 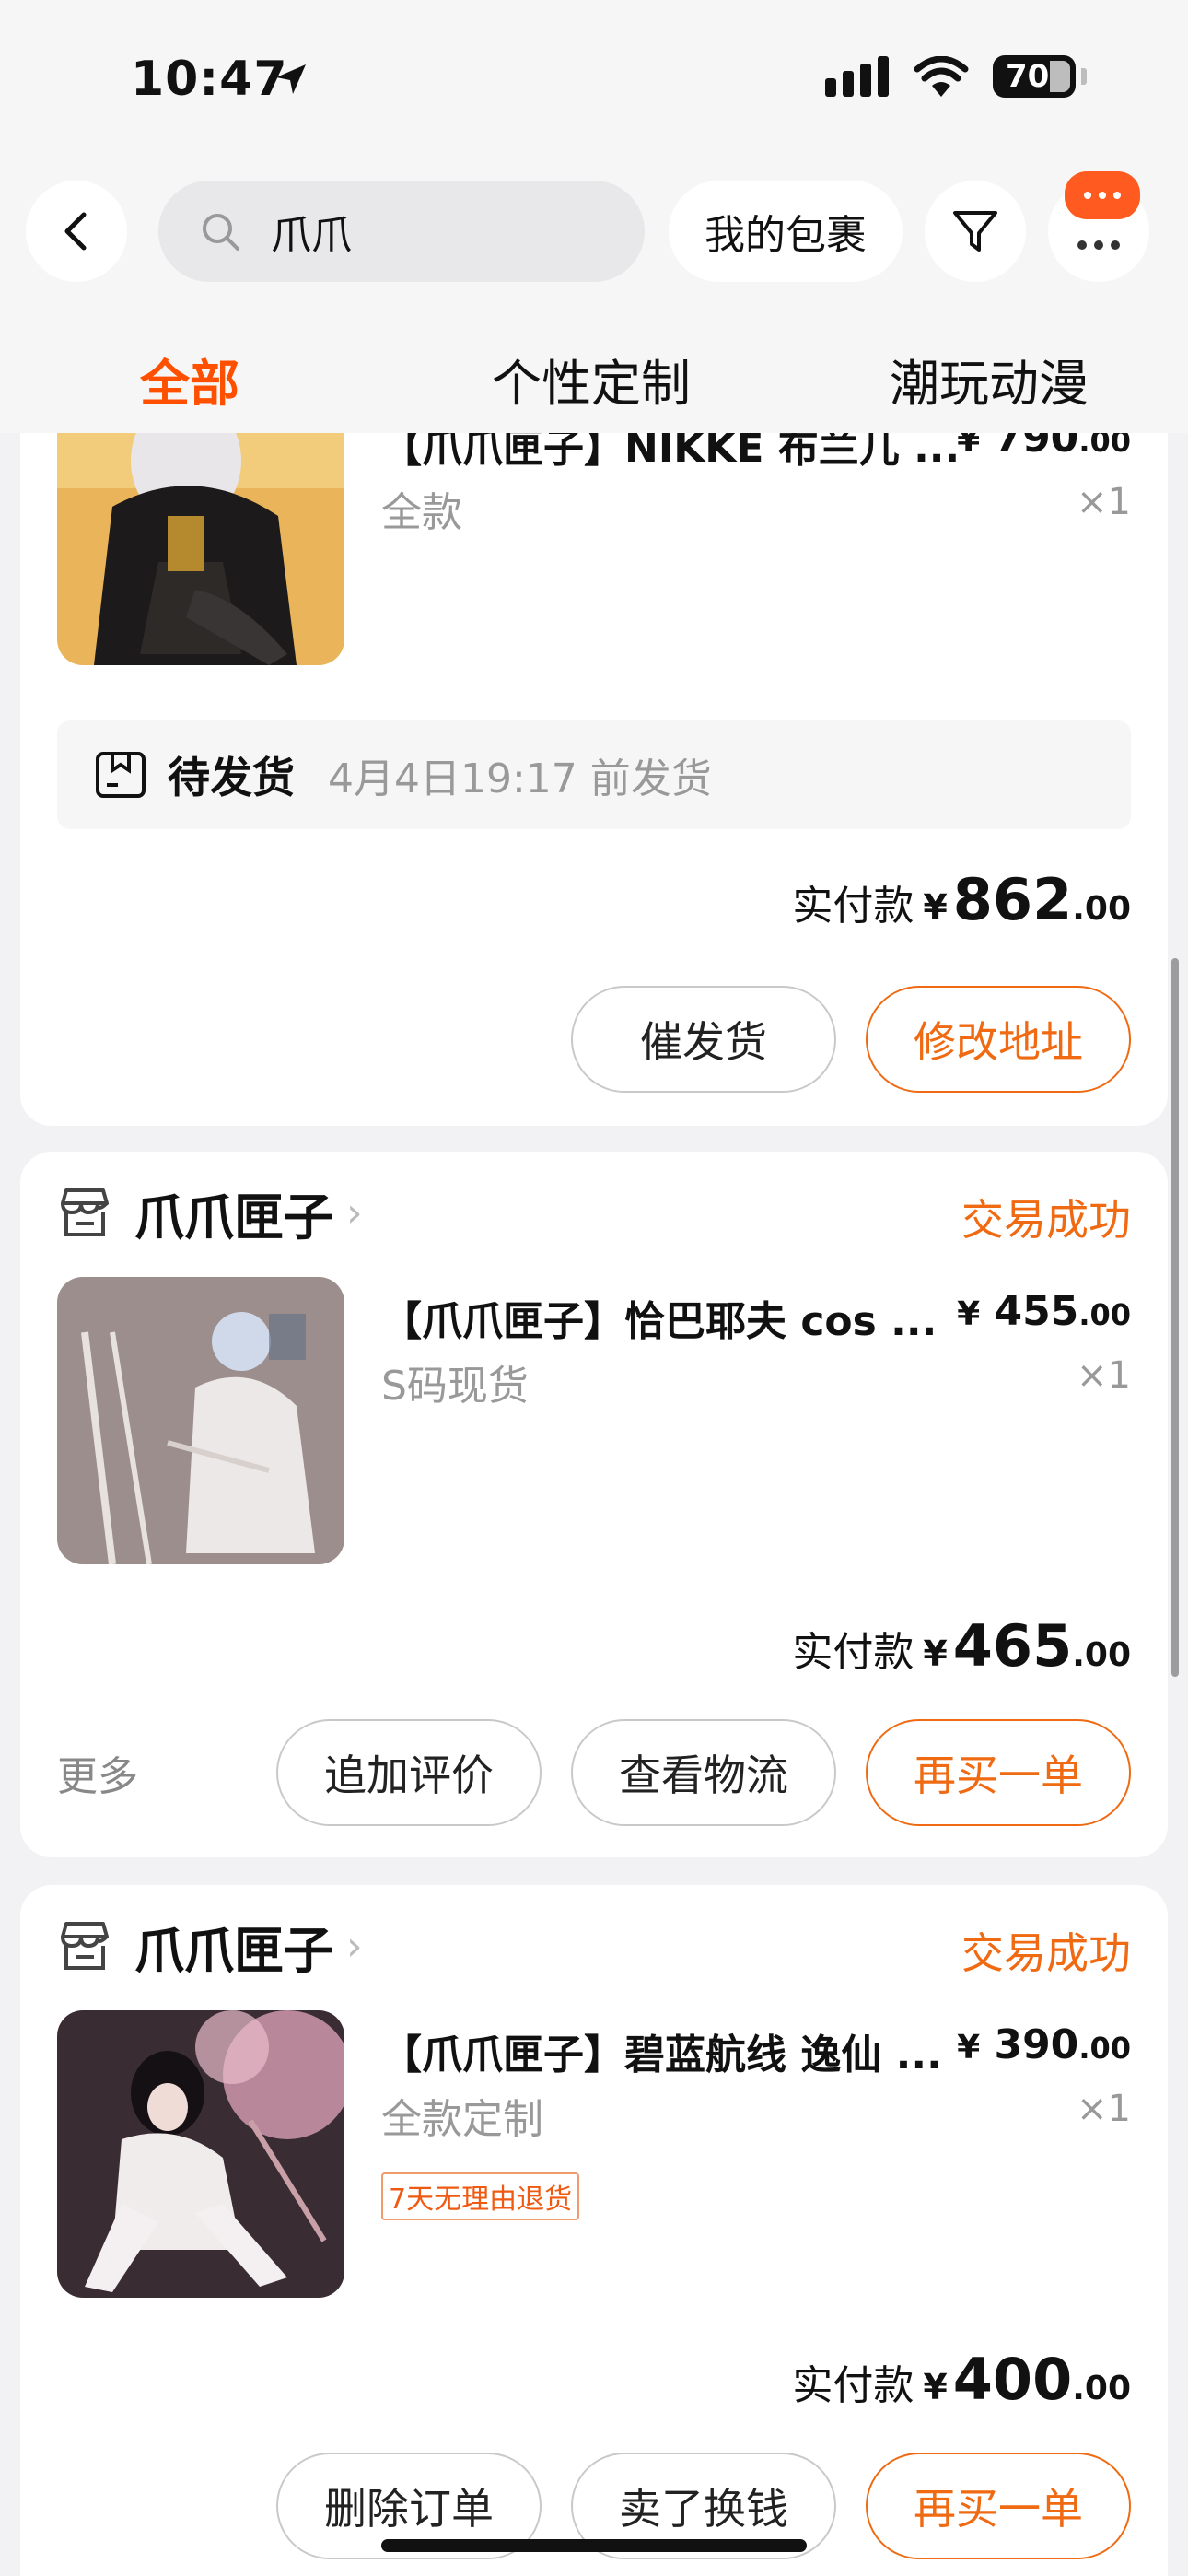 What do you see at coordinates (961, 1646) in the screenshot?
I see `paid-amount: 实付款 ¥ 465 .00` at bounding box center [961, 1646].